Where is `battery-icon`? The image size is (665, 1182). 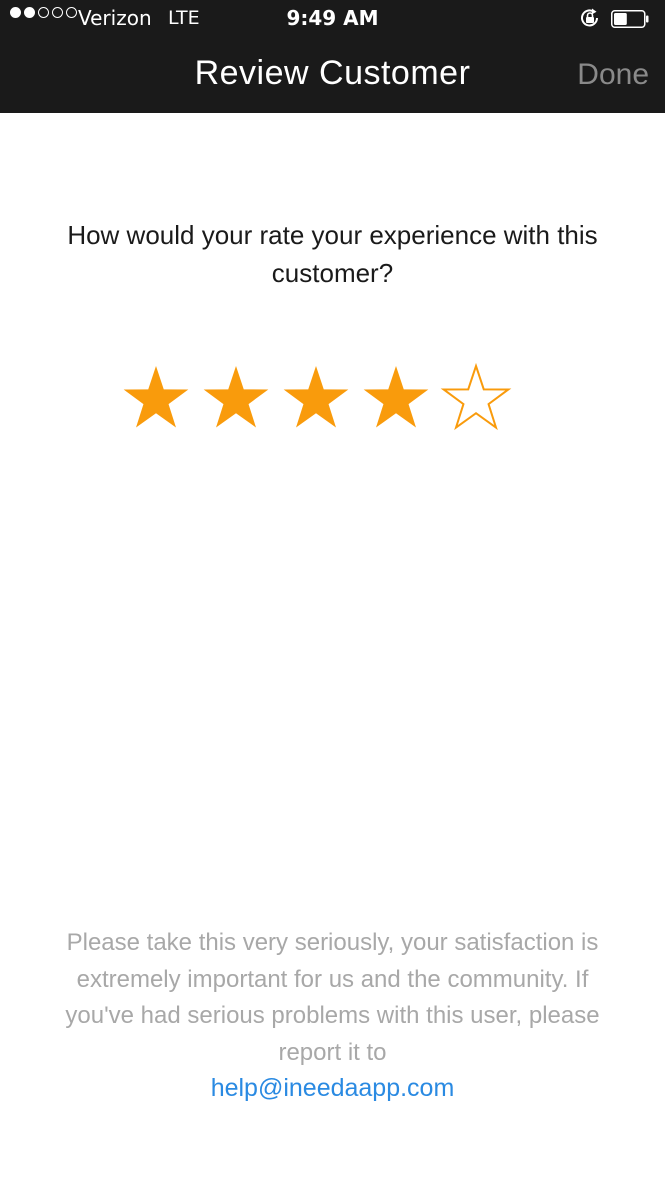
battery-icon is located at coordinates (630, 18).